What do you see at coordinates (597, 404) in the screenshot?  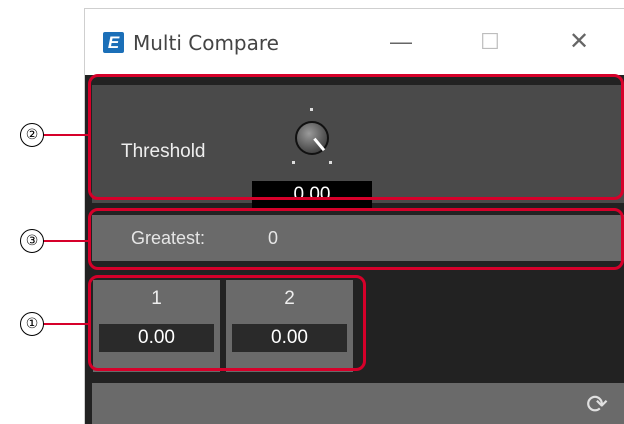 I see `refresh-icon: ⟳` at bounding box center [597, 404].